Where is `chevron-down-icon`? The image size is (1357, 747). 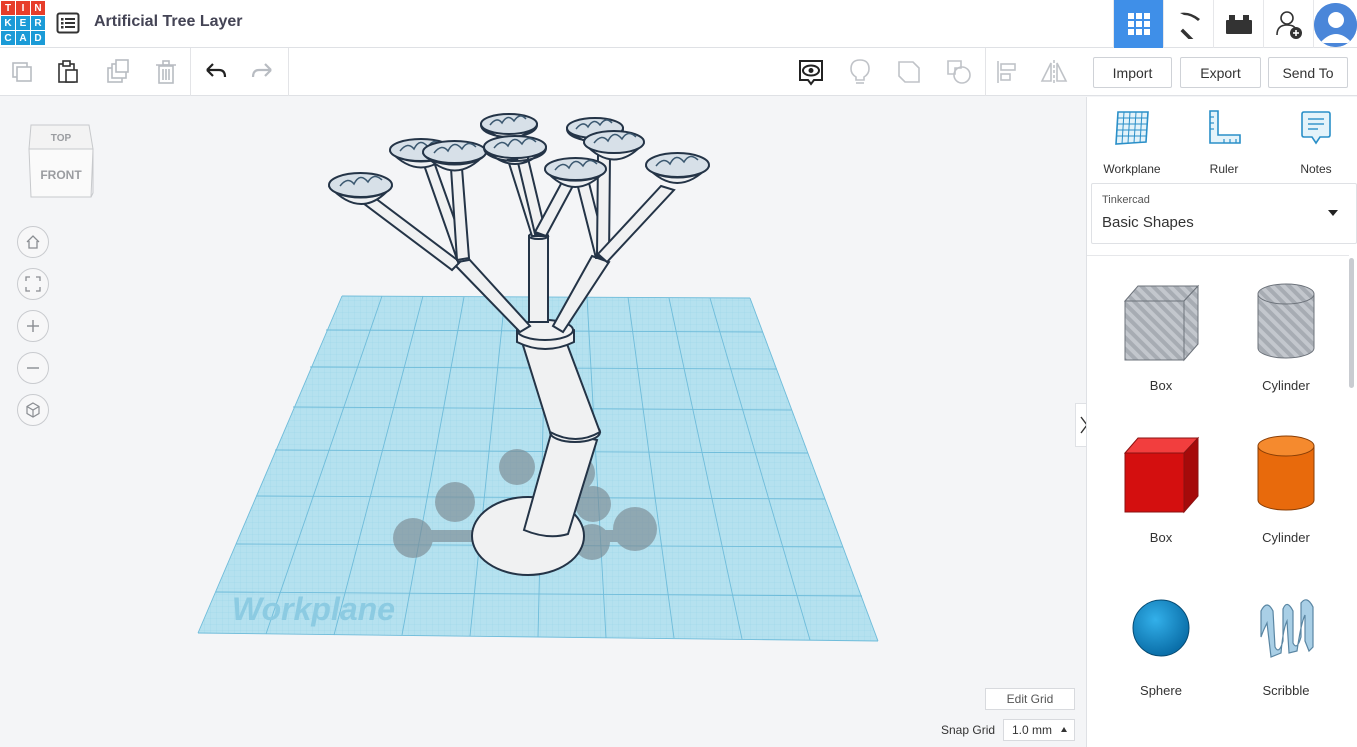
chevron-down-icon is located at coordinates (1333, 213).